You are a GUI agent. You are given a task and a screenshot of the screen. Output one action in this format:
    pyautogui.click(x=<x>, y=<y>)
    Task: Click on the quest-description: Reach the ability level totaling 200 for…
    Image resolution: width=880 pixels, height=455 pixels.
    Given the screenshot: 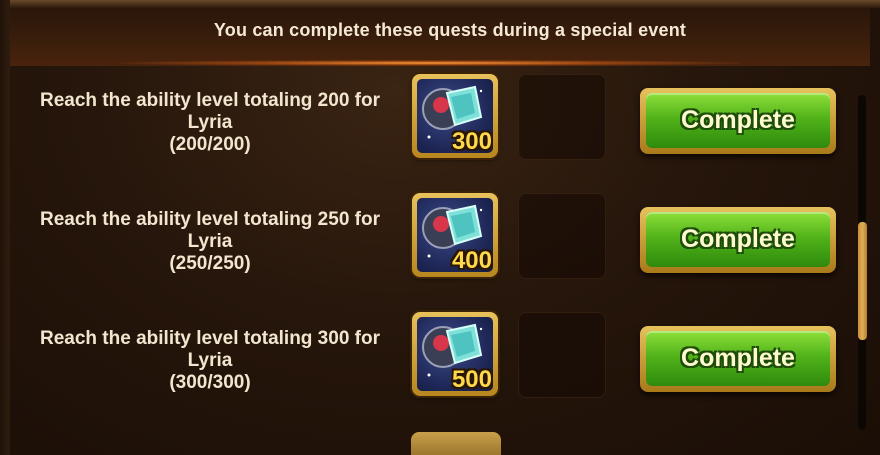 What is the action you would take?
    pyautogui.click(x=210, y=123)
    